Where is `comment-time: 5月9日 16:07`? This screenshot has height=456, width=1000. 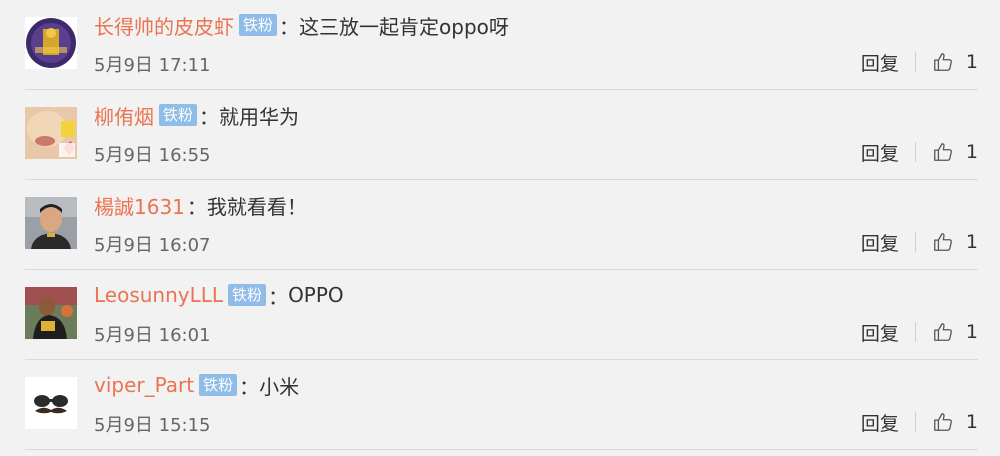 comment-time: 5月9日 16:07 is located at coordinates (152, 245).